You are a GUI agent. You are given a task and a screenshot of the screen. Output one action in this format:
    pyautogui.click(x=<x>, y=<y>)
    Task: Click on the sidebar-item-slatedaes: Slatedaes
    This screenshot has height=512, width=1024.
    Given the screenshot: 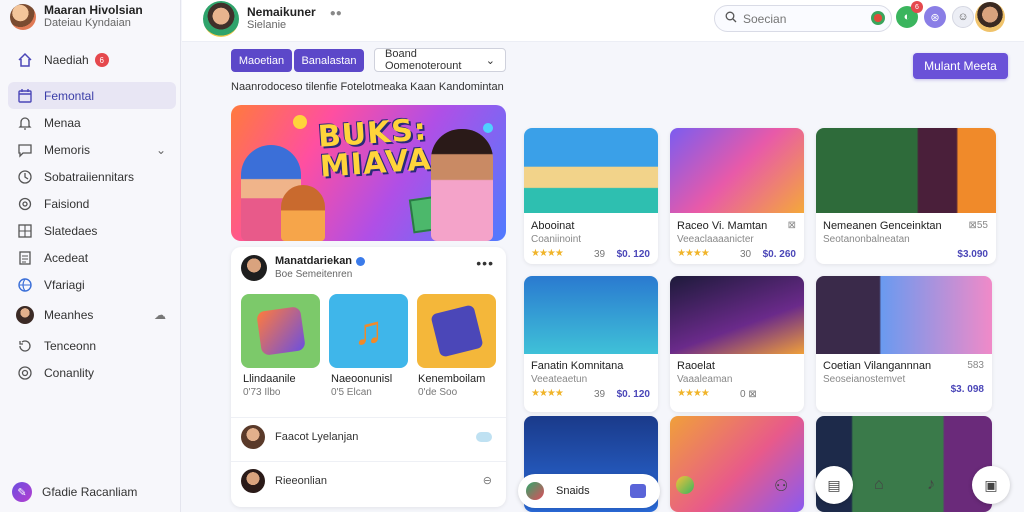 What is the action you would take?
    pyautogui.click(x=92, y=230)
    